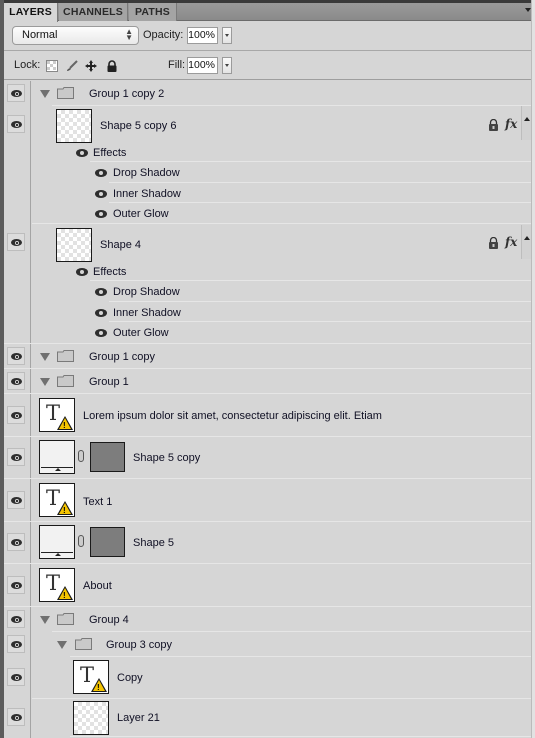 This screenshot has height=738, width=535. I want to click on blend-mode-select: Normal ▲ ▼, so click(75, 35).